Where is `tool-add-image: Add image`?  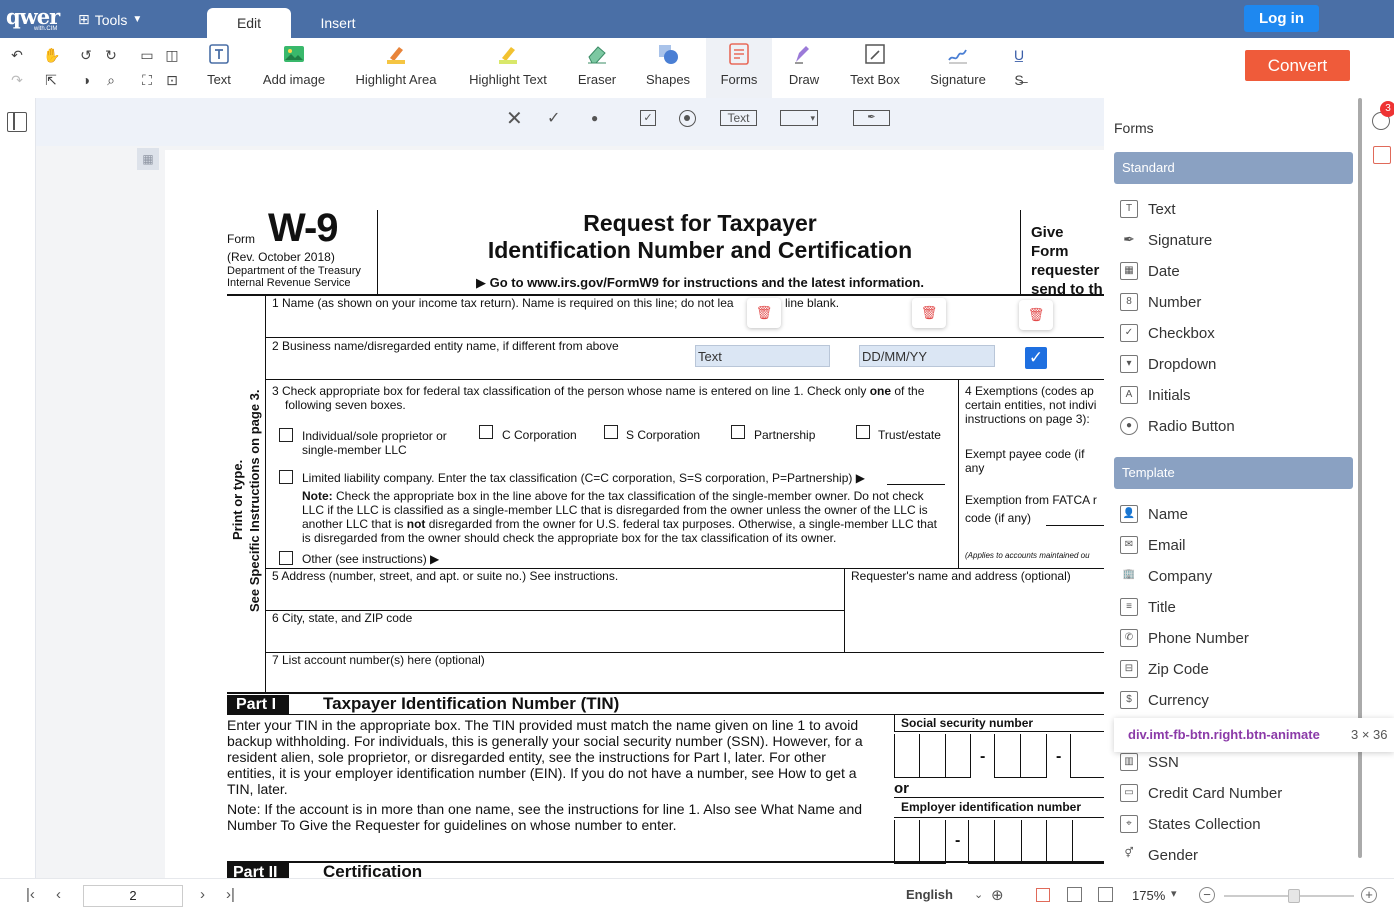
tool-add-image: Add image is located at coordinates (294, 64).